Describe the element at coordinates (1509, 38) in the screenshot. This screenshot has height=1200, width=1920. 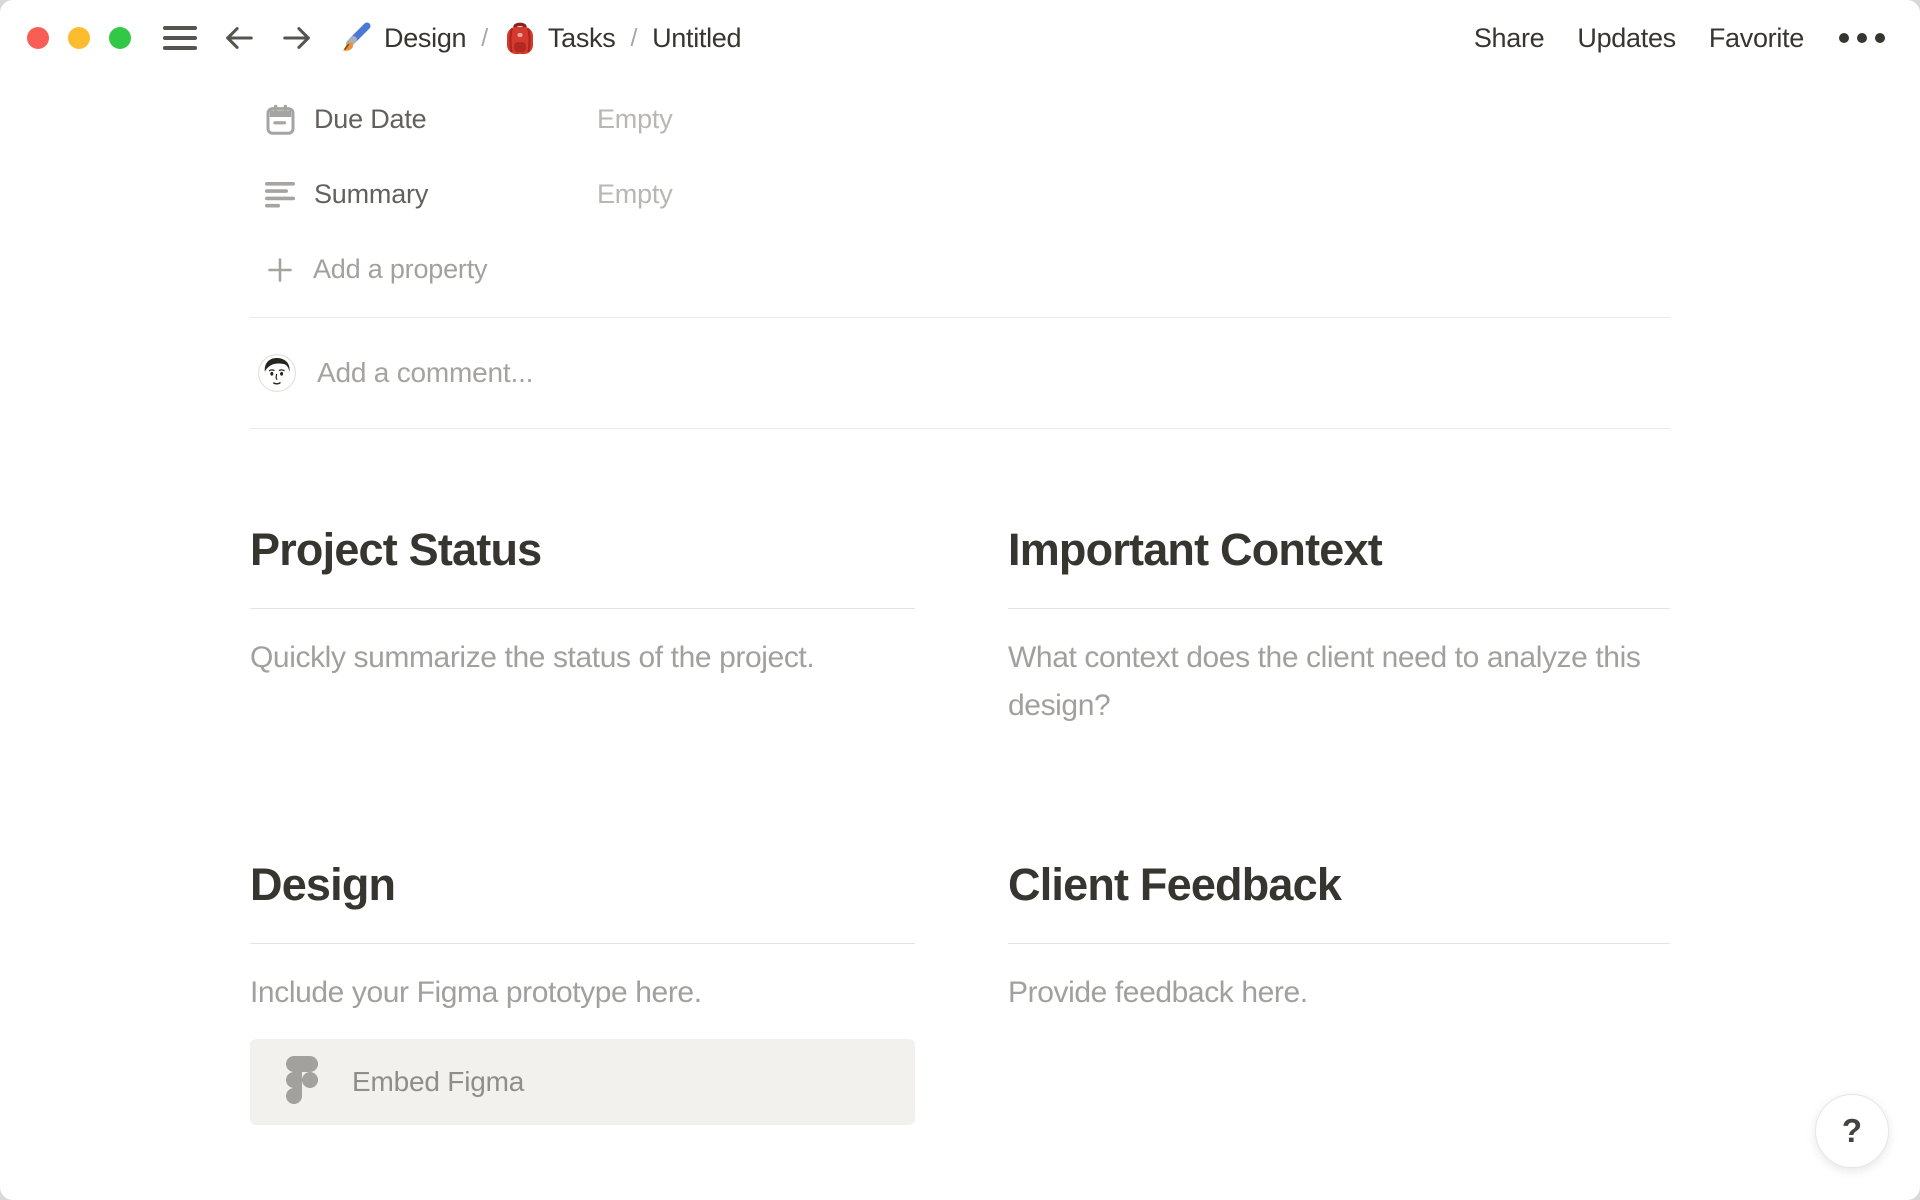
I see `share-button: Share` at that location.